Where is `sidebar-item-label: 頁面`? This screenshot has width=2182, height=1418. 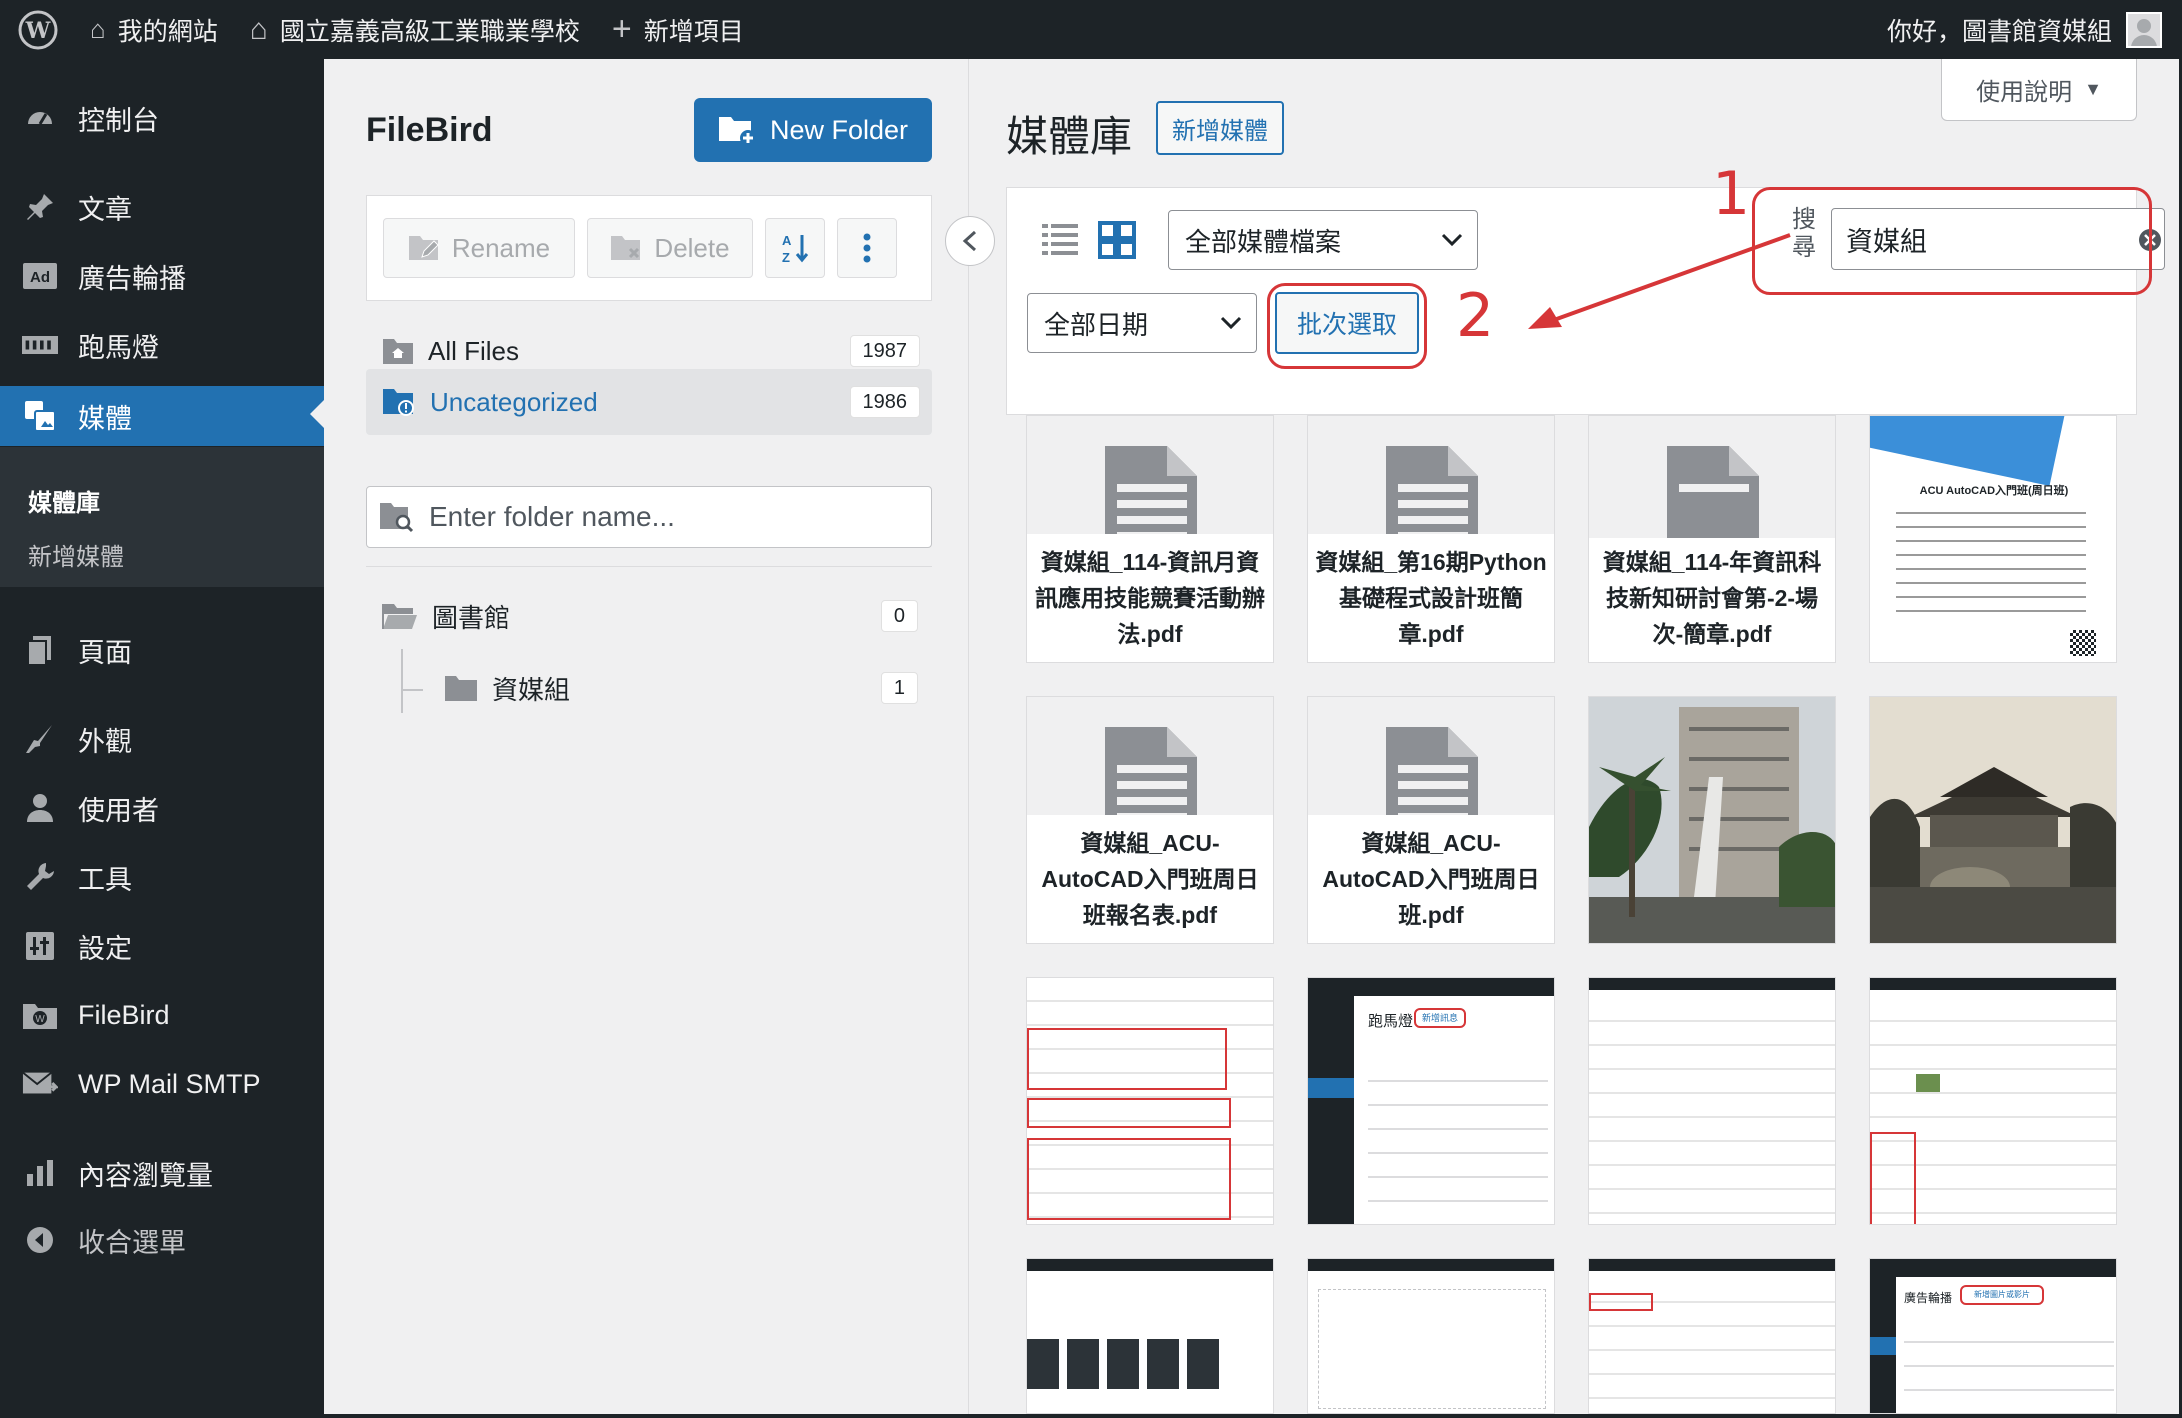
sidebar-item-label: 頁面 is located at coordinates (105, 652).